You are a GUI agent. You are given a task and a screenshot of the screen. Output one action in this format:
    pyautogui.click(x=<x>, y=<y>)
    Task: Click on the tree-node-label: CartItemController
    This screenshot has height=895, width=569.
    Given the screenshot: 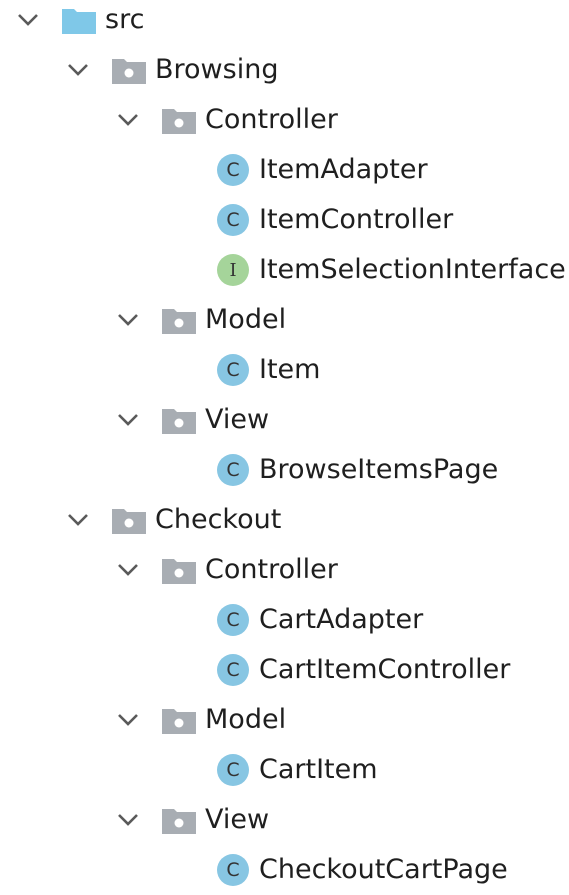 What is the action you would take?
    pyautogui.click(x=385, y=669)
    